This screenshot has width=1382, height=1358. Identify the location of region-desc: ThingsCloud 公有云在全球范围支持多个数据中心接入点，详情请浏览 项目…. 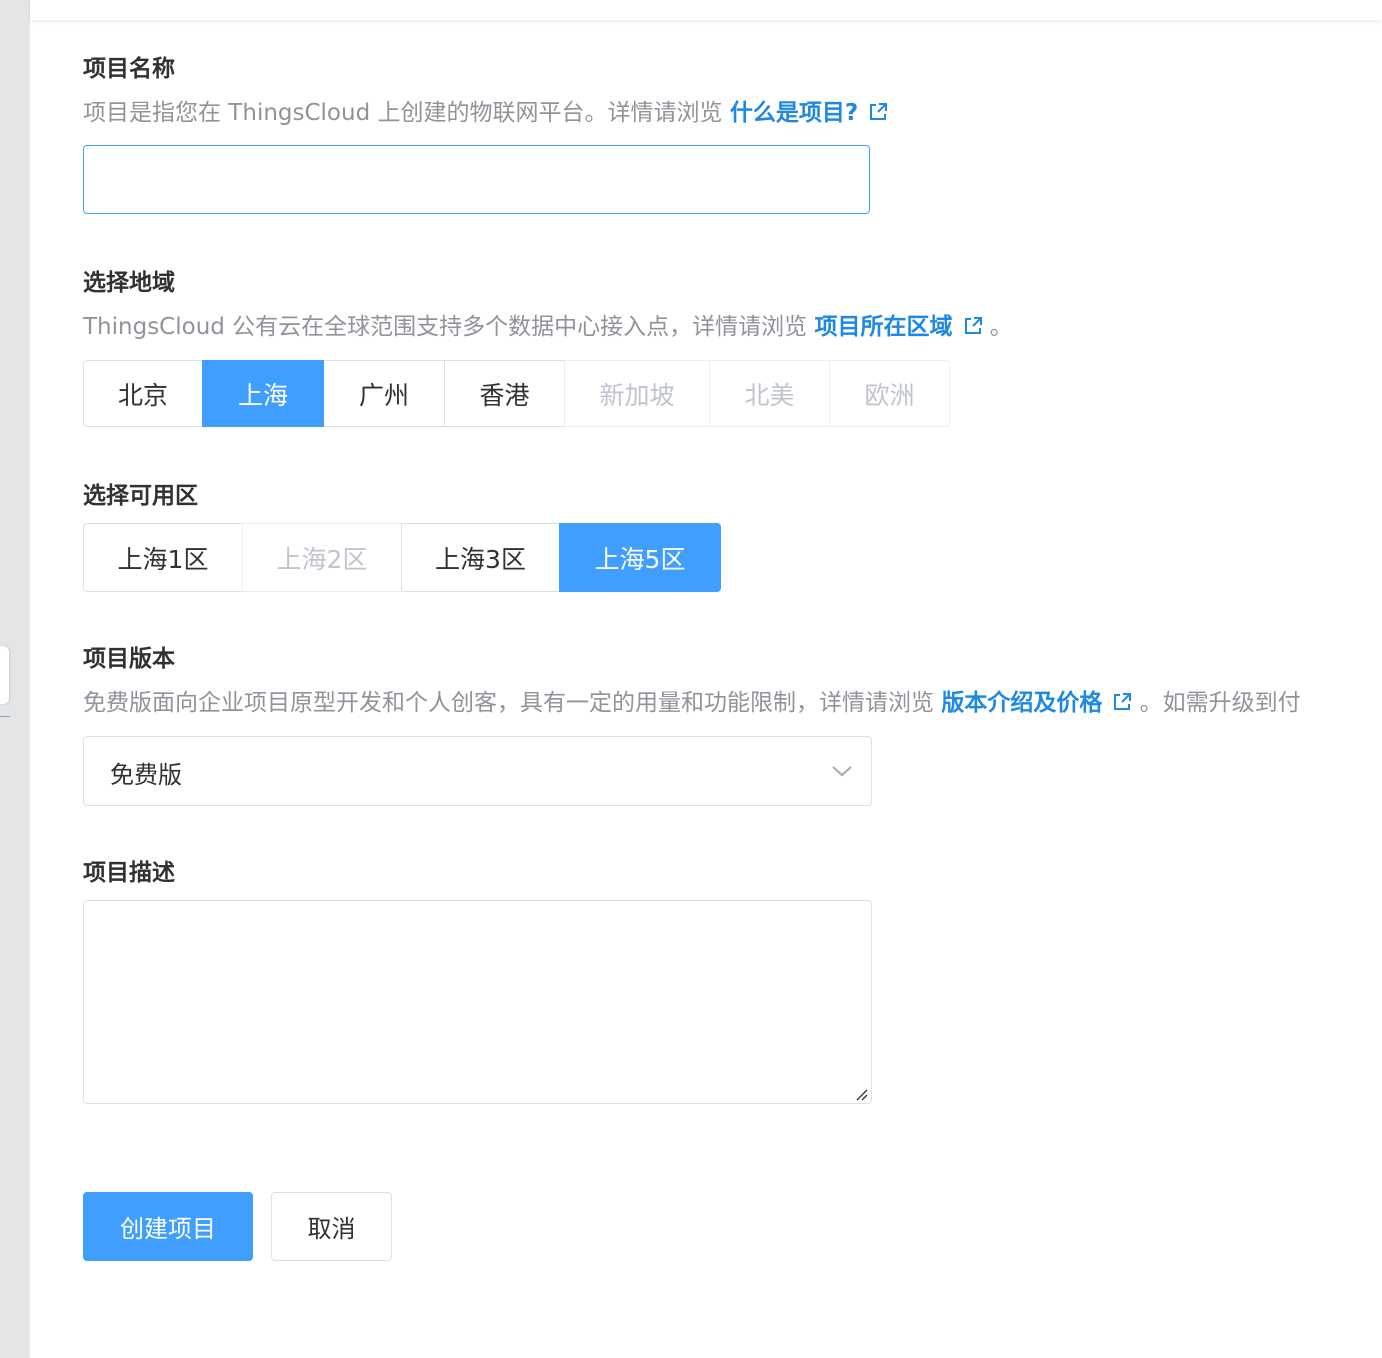
(548, 327).